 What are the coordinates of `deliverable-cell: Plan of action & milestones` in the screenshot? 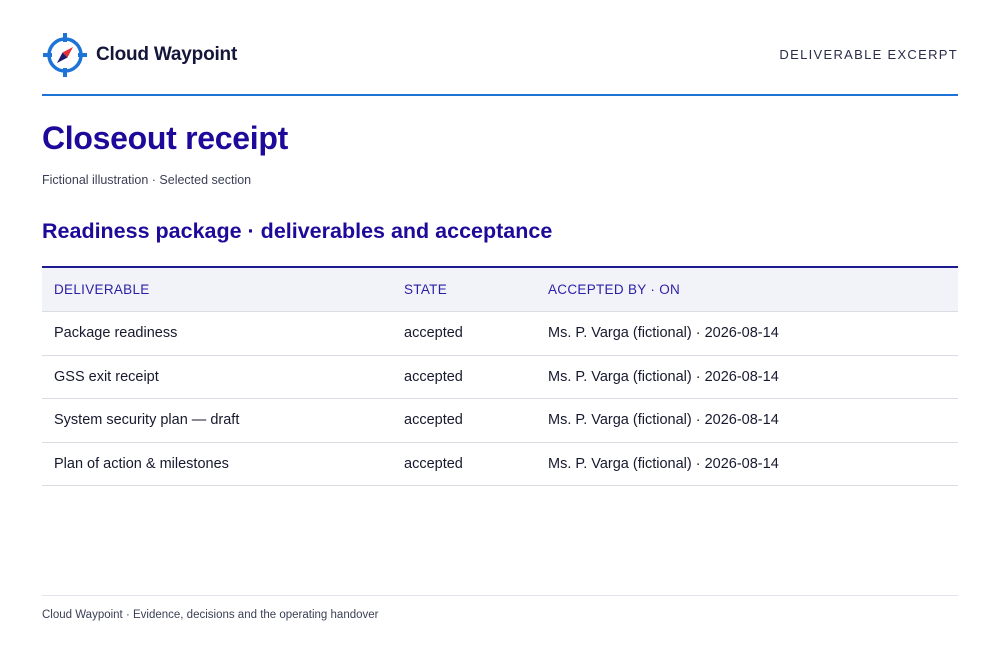 It's located at (141, 463).